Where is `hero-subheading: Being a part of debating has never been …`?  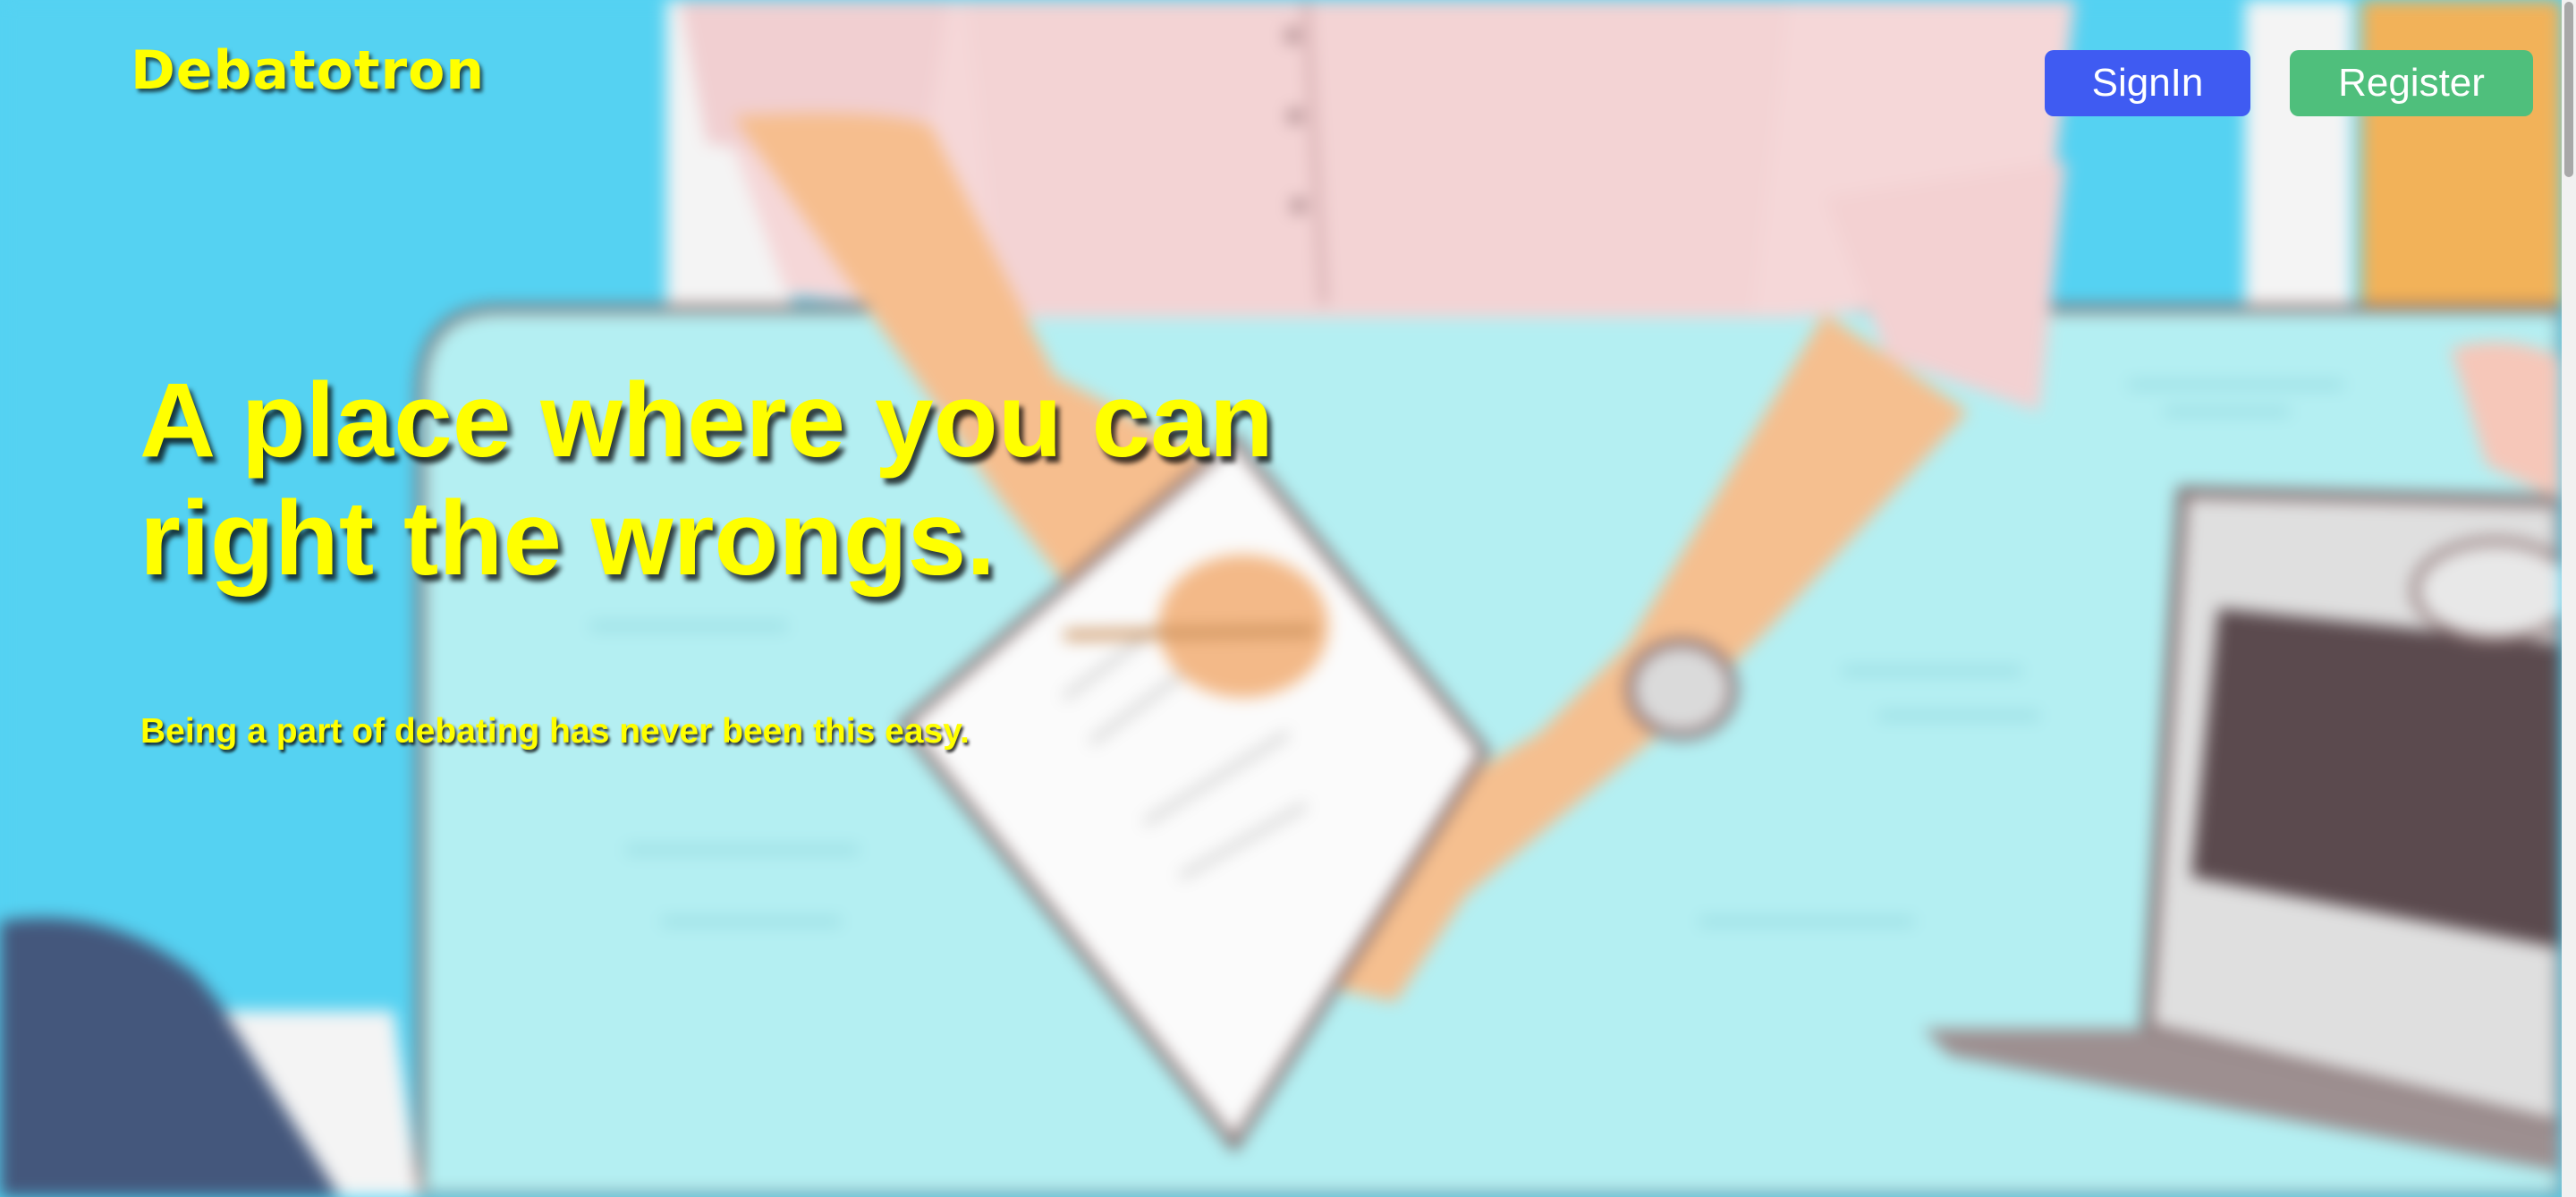 hero-subheading: Being a part of debating has never been … is located at coordinates (555, 732).